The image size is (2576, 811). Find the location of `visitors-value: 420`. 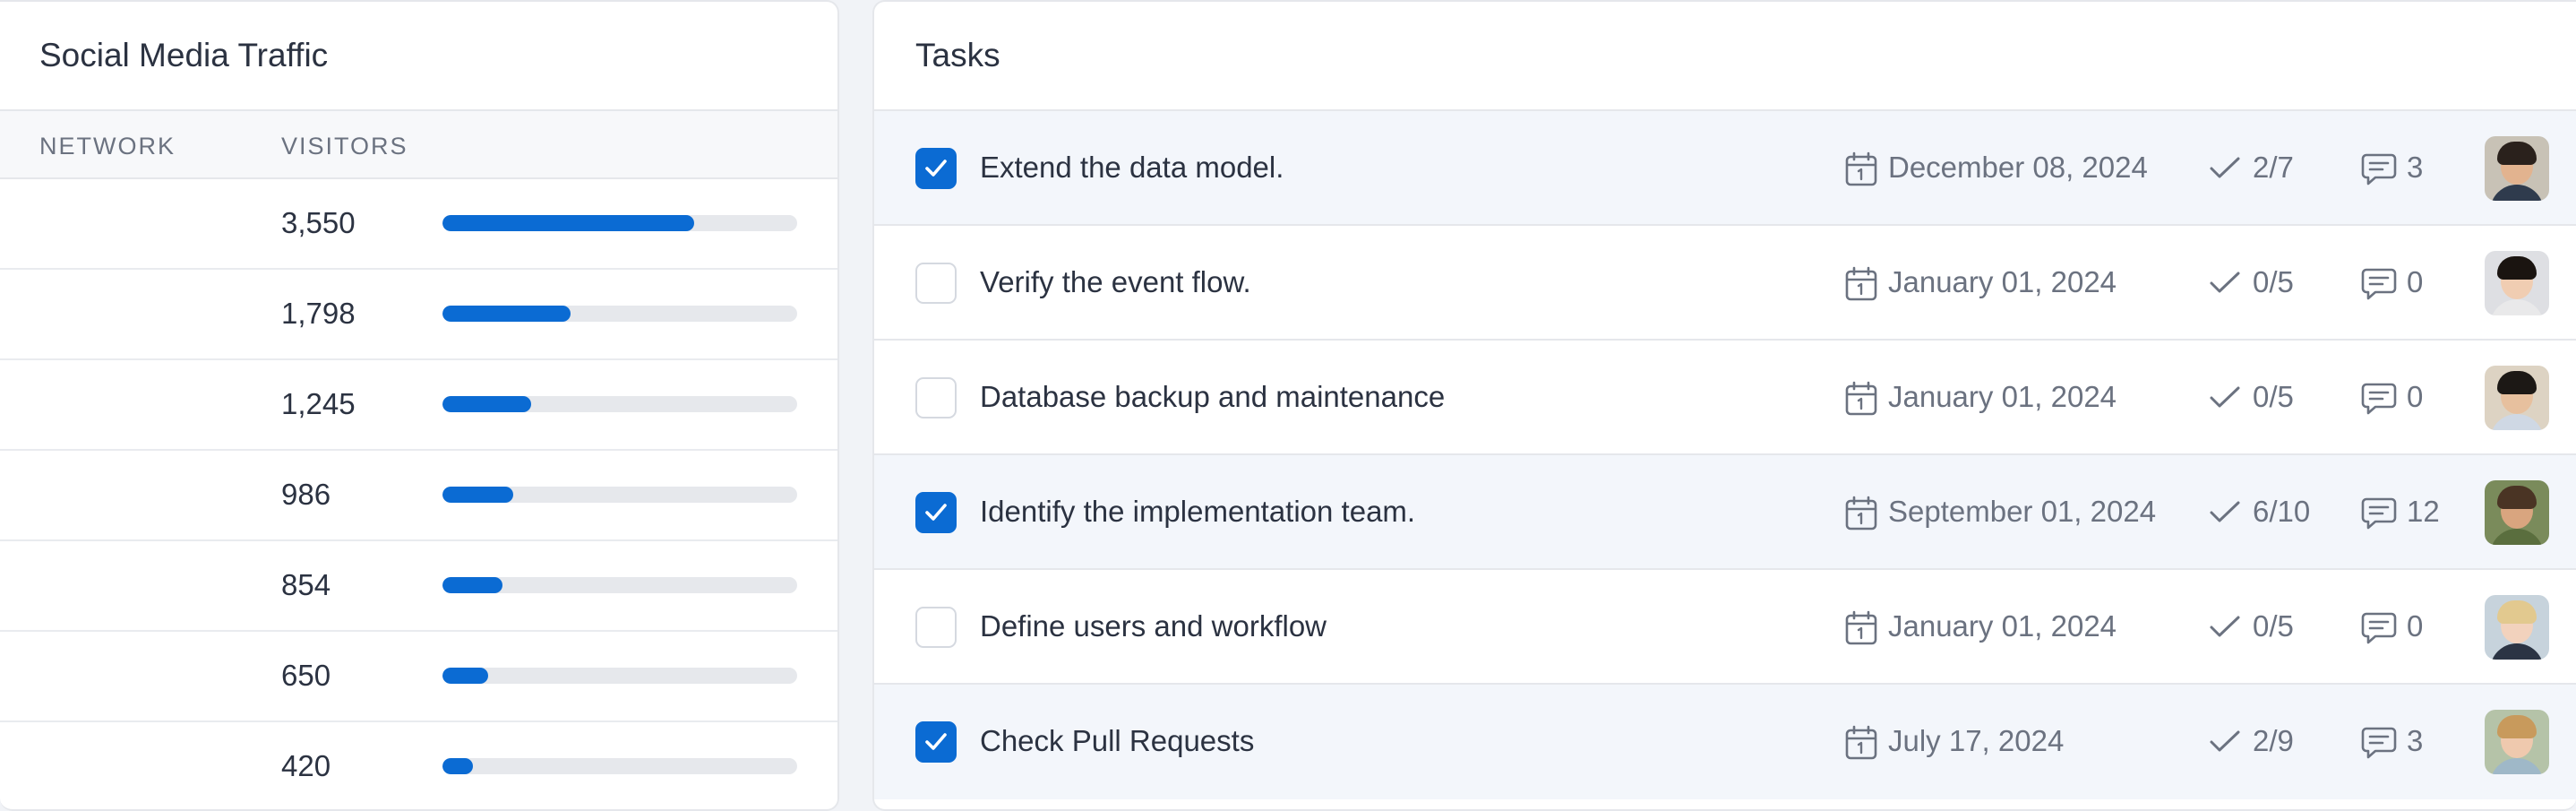

visitors-value: 420 is located at coordinates (306, 765).